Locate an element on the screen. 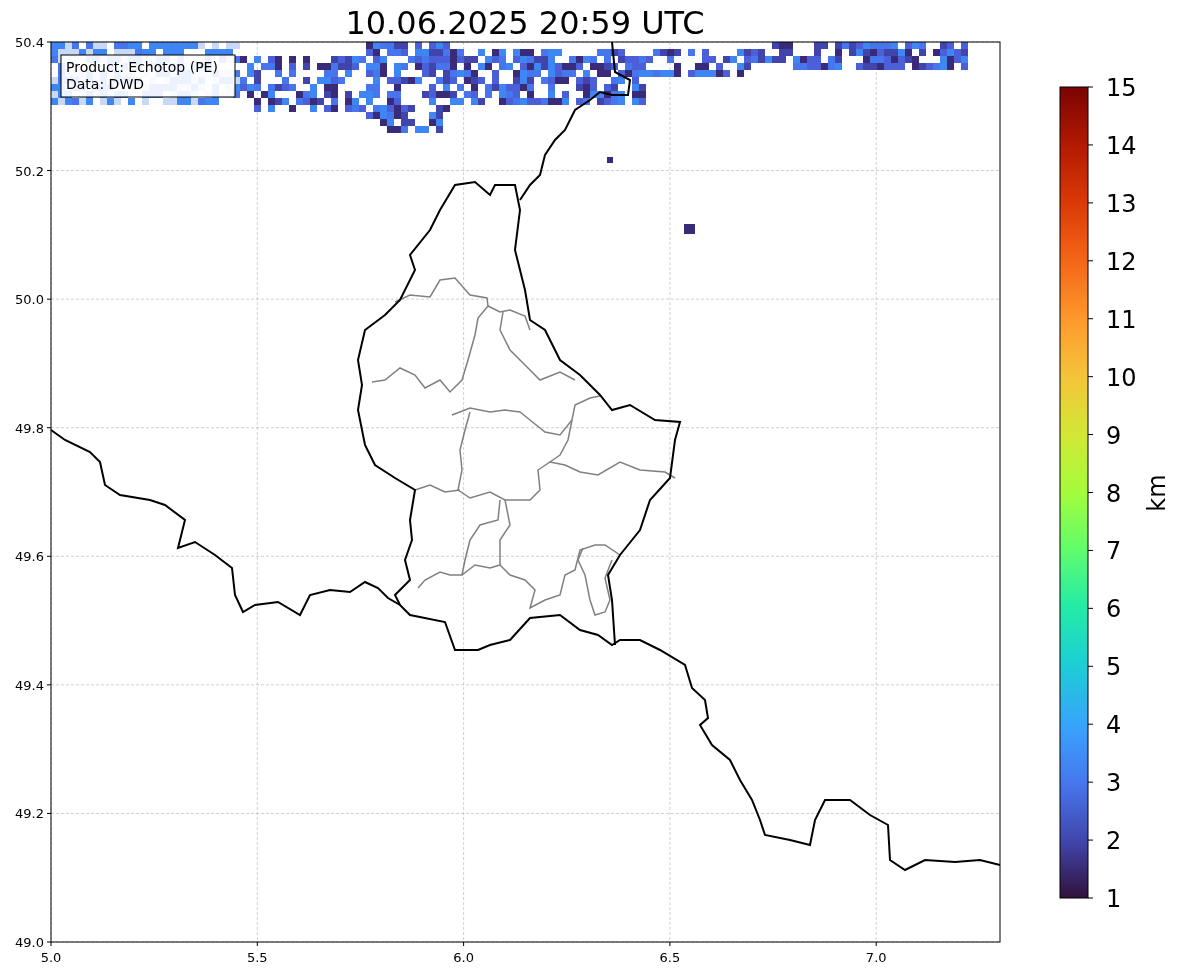 This screenshot has height=976, width=1178. axis-tick-label: 49.8 is located at coordinates (29, 428).